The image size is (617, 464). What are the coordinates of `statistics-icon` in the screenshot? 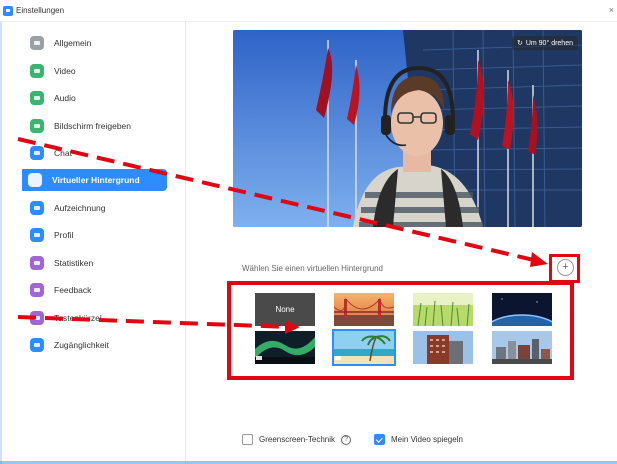 It's located at (37, 263).